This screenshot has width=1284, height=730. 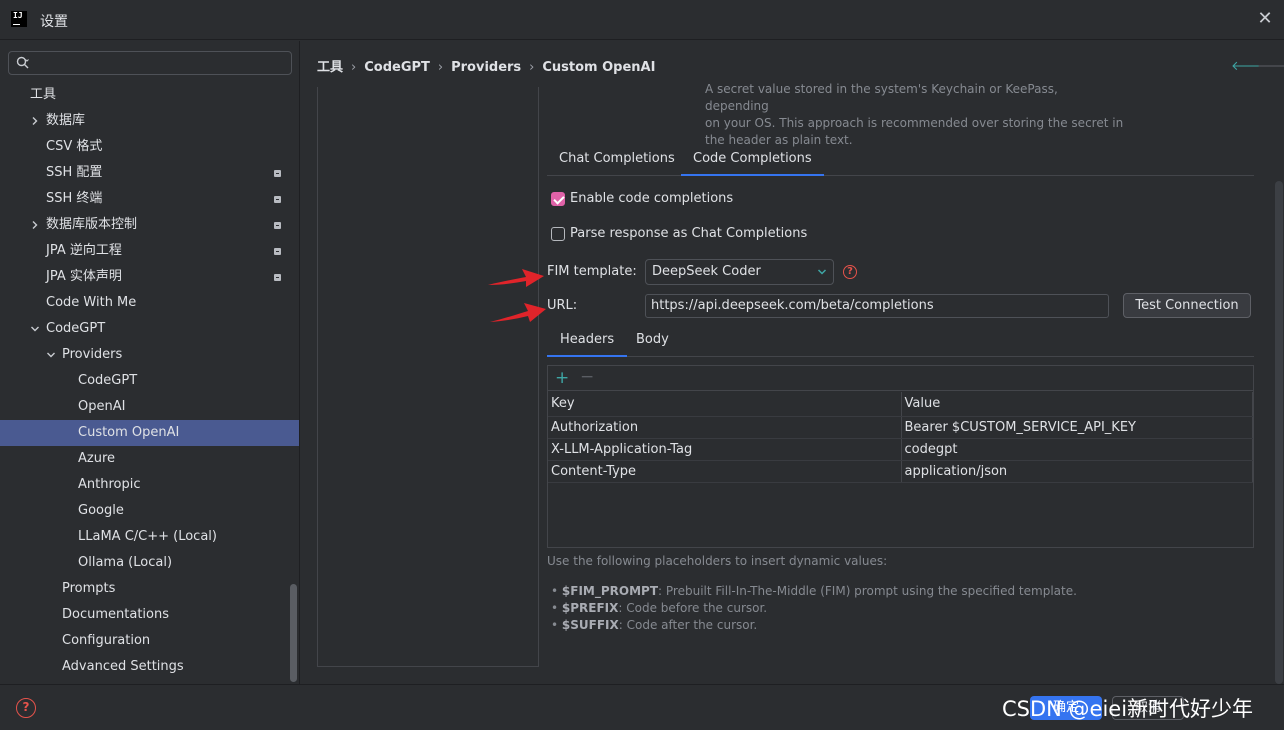 I want to click on search-input, so click(x=150, y=63).